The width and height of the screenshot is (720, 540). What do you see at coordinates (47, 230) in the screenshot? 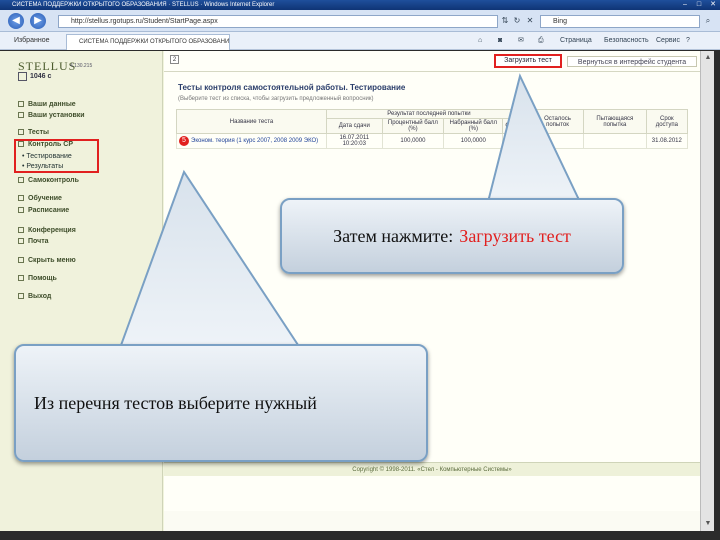
I see `menu-item-conference: Конференция` at bounding box center [47, 230].